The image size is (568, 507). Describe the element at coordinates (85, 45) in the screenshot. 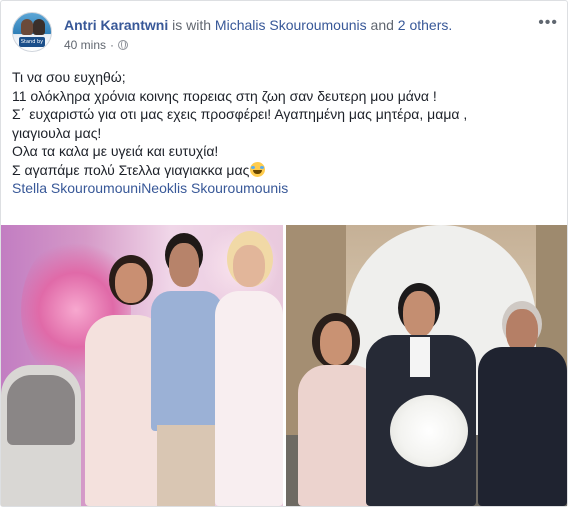

I see `post-timestamp: 40 mins` at that location.